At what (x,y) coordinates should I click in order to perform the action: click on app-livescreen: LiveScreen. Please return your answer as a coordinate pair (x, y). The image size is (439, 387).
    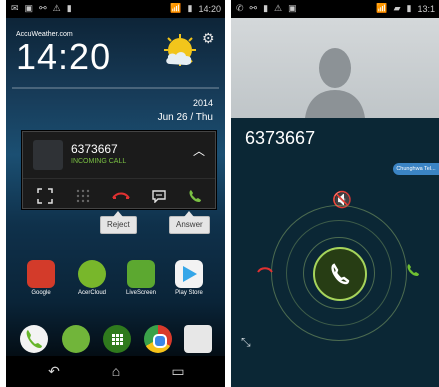
    Looking at the image, I should click on (141, 278).